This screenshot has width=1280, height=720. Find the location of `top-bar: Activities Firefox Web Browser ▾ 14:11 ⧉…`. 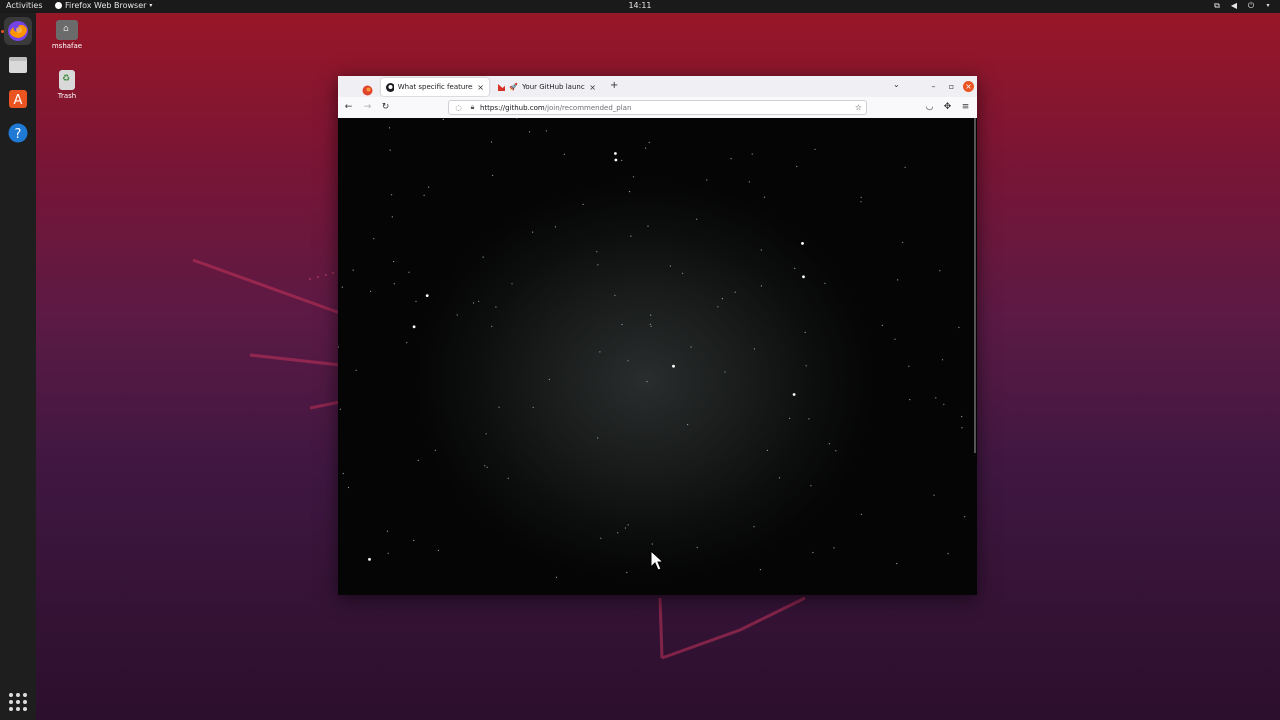

top-bar: Activities Firefox Web Browser ▾ 14:11 ⧉… is located at coordinates (640, 6).